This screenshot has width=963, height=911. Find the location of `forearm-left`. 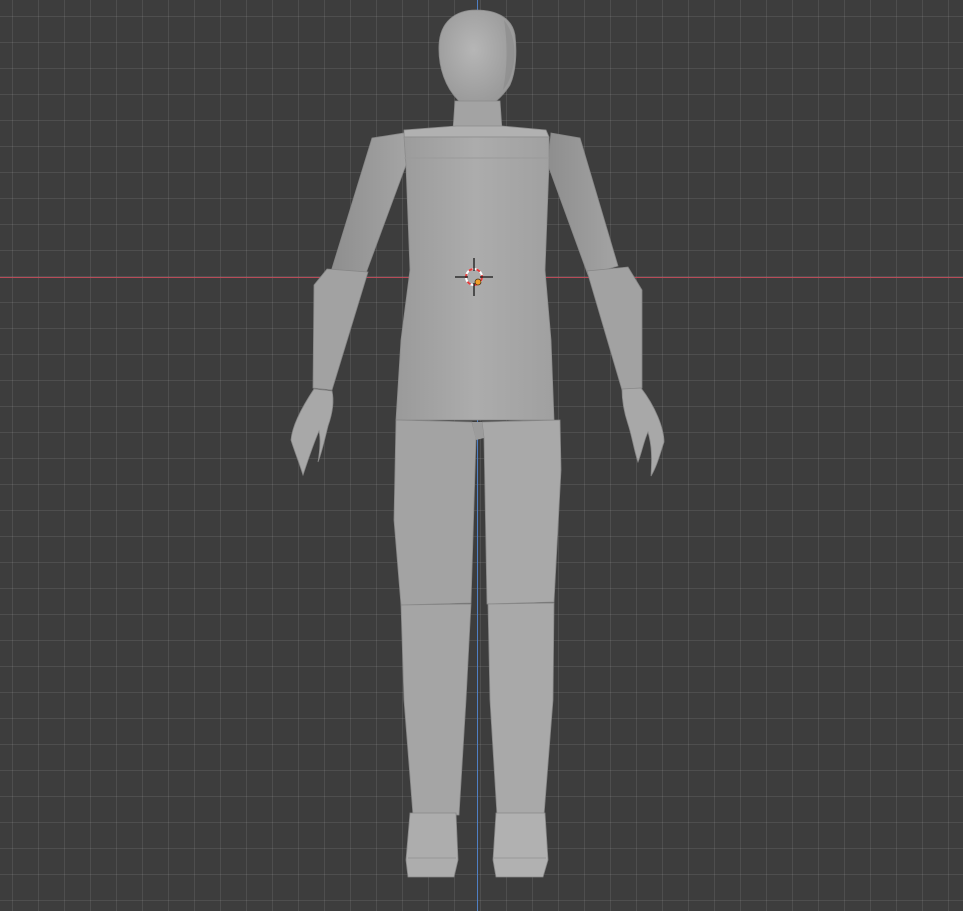

forearm-left is located at coordinates (340, 329).